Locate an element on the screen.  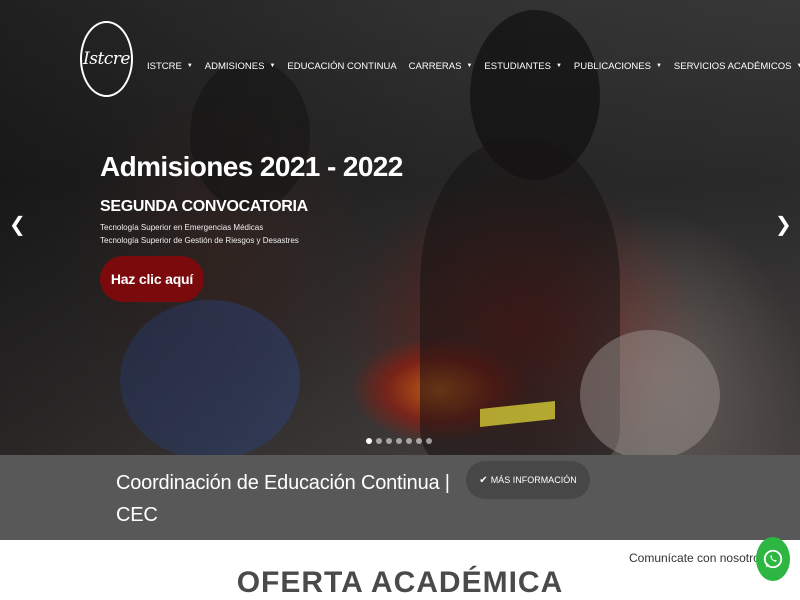
chevron-right-icon: ❯ is located at coordinates (783, 224).